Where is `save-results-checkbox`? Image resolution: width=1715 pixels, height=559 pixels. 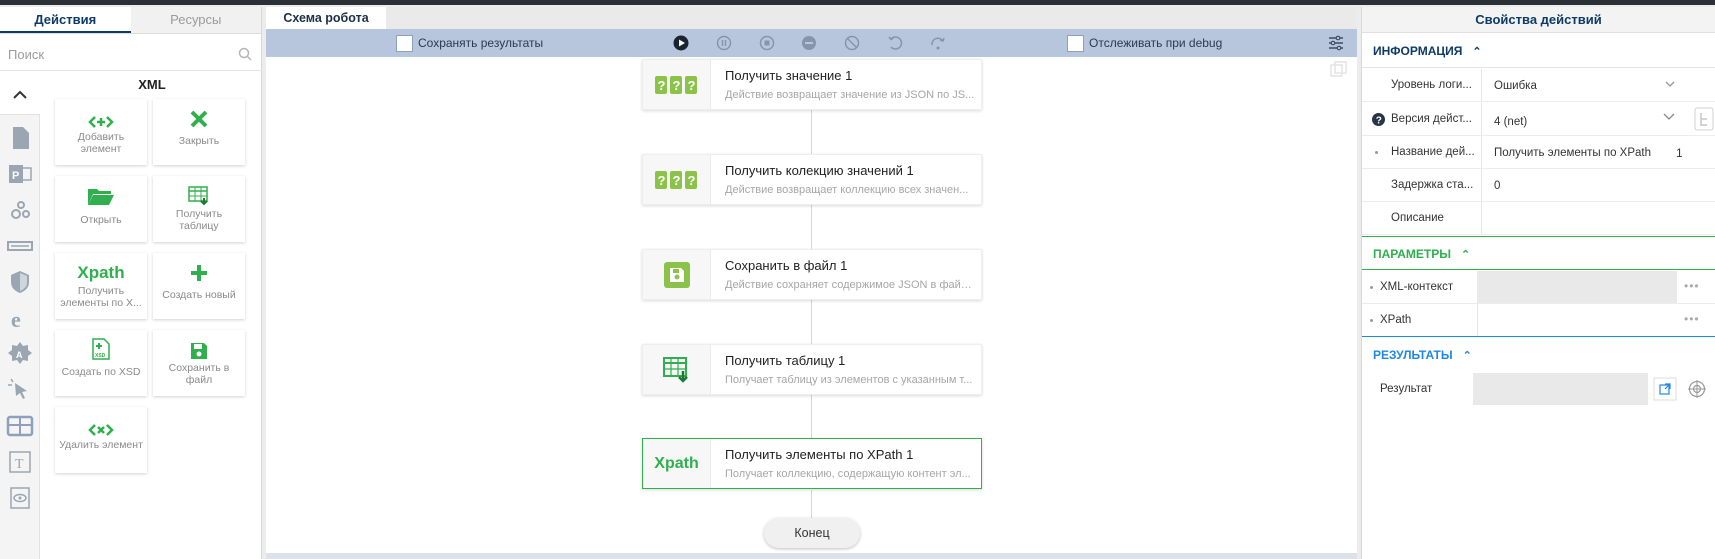 save-results-checkbox is located at coordinates (404, 43).